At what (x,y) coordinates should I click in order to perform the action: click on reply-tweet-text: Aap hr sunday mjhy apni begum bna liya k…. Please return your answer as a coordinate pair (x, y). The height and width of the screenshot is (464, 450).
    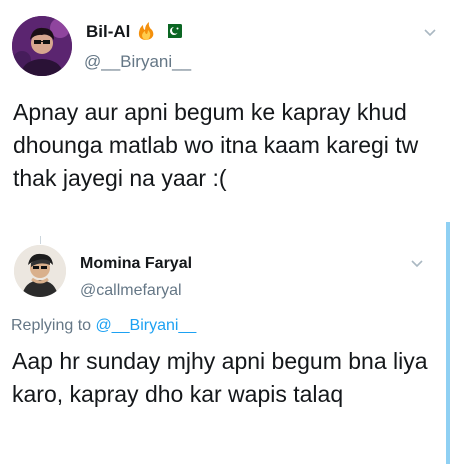
    Looking at the image, I should click on (220, 377).